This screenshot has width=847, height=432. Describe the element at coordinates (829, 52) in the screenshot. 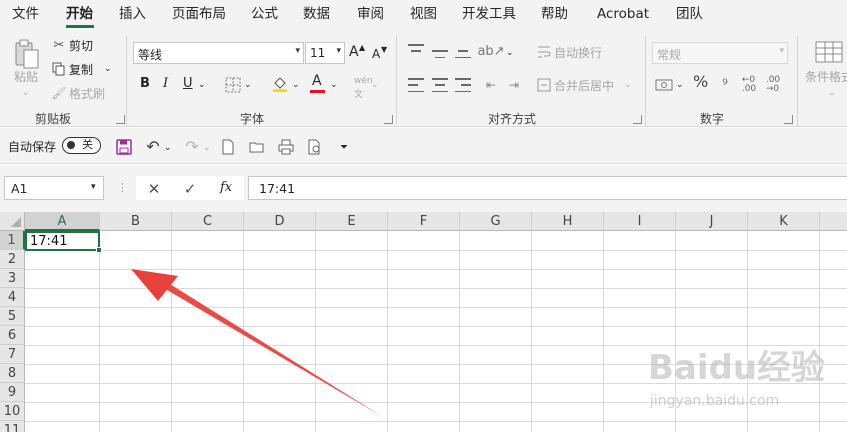

I see `conditional-format-icon` at that location.